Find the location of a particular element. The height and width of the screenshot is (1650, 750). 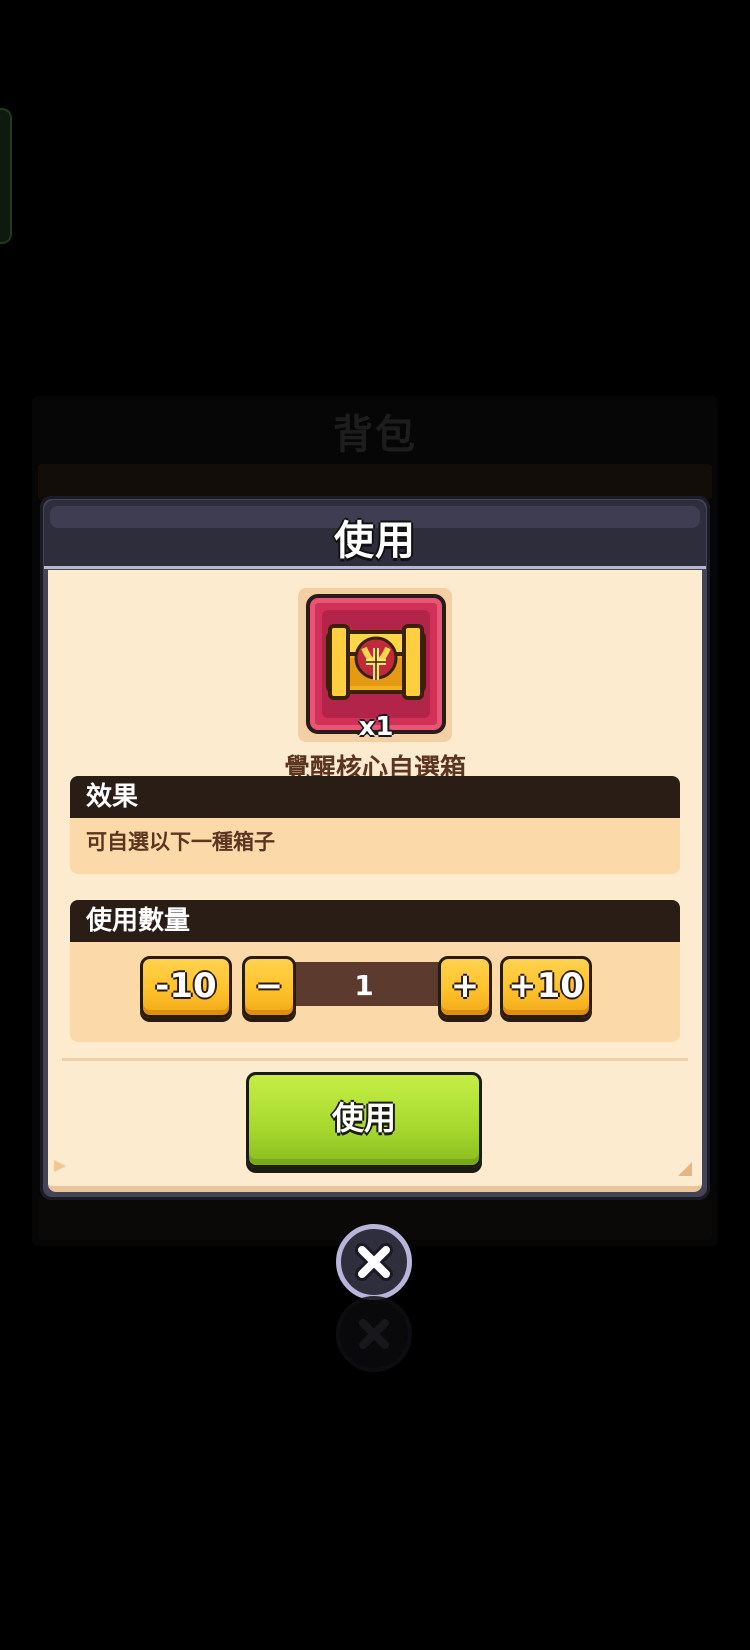

quantity-stepper: -10 1 − + +10 is located at coordinates (375, 987).